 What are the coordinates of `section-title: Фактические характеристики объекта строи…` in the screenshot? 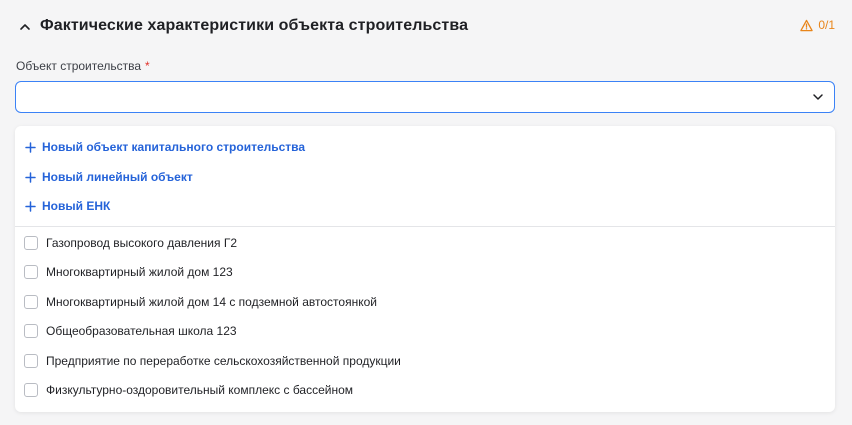 It's located at (254, 25).